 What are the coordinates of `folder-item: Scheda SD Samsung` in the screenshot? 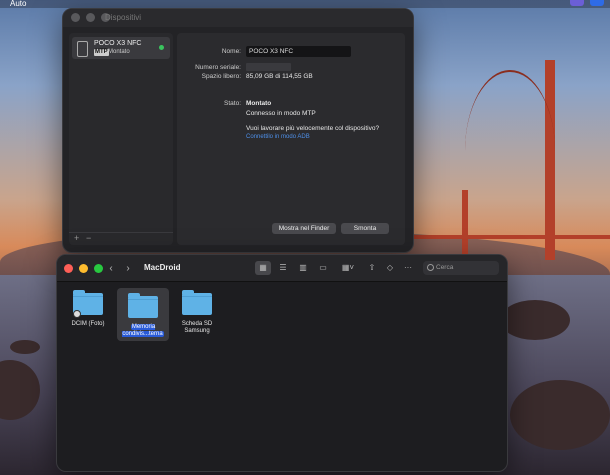 It's located at (197, 312).